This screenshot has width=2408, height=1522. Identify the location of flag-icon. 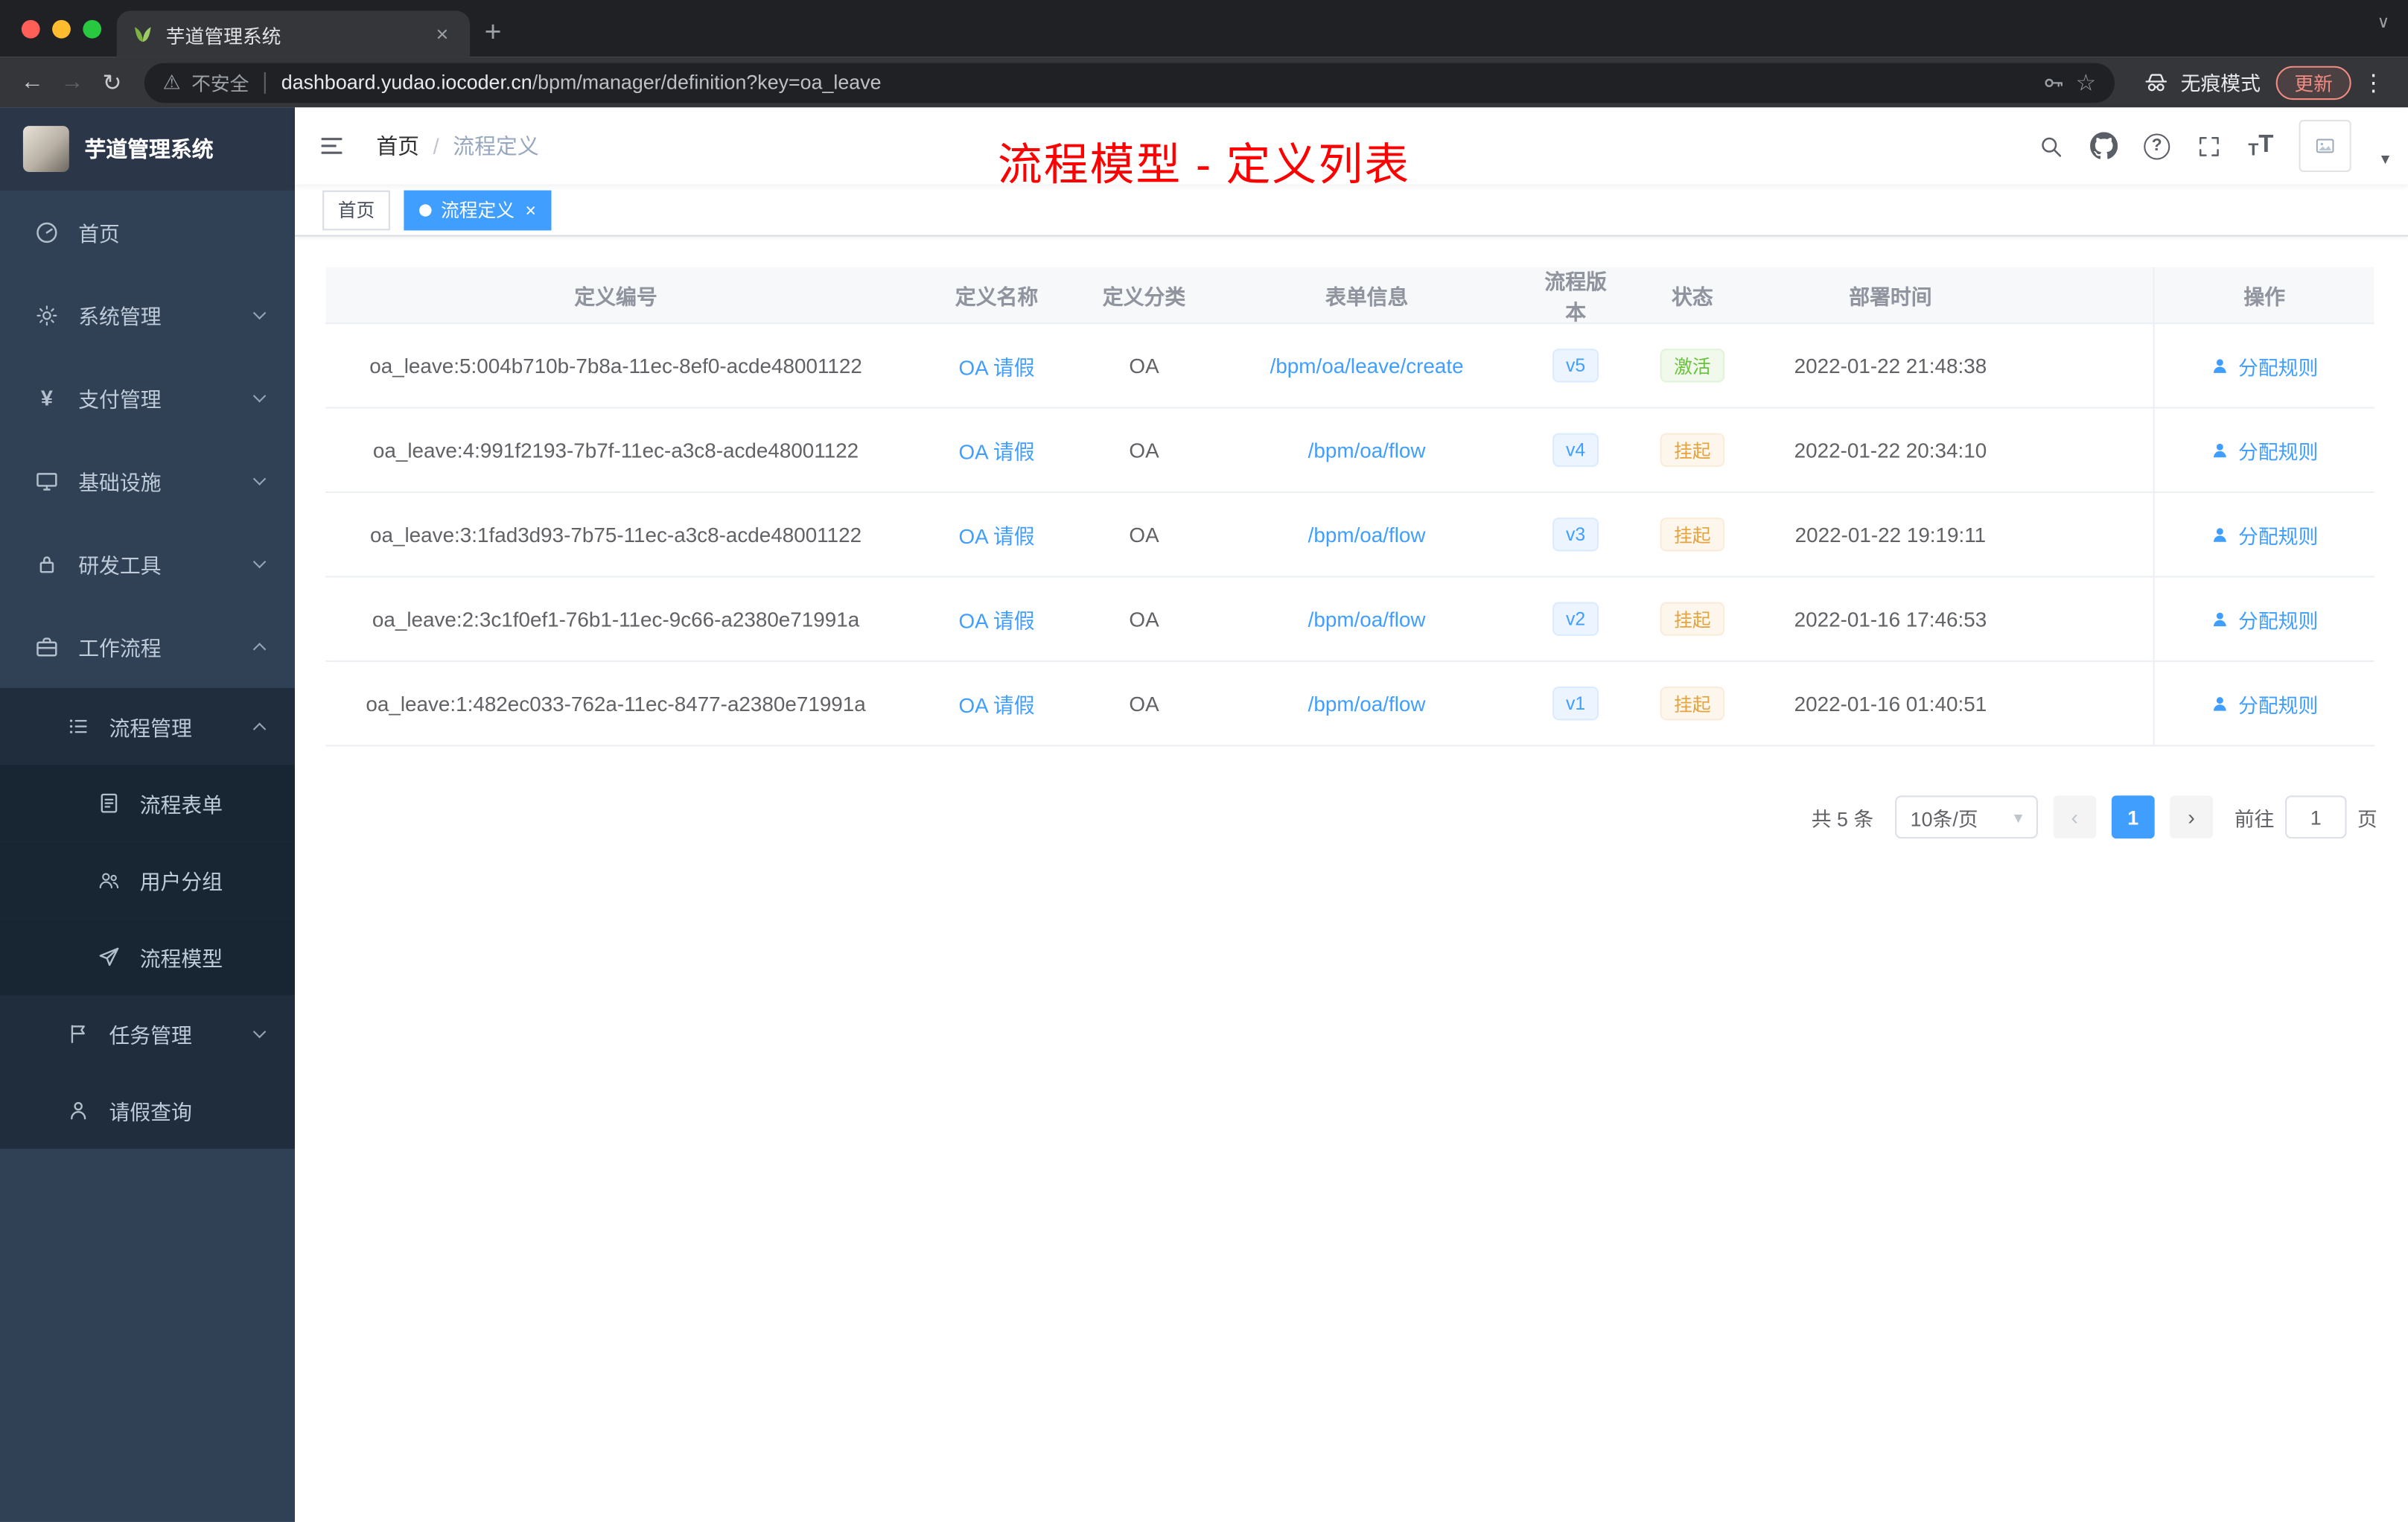
(78, 1034).